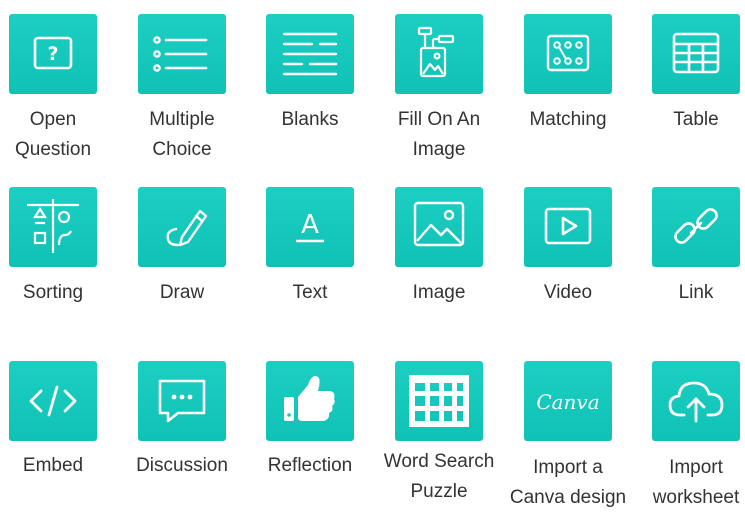 The width and height of the screenshot is (745, 513). I want to click on table-button, so click(696, 54).